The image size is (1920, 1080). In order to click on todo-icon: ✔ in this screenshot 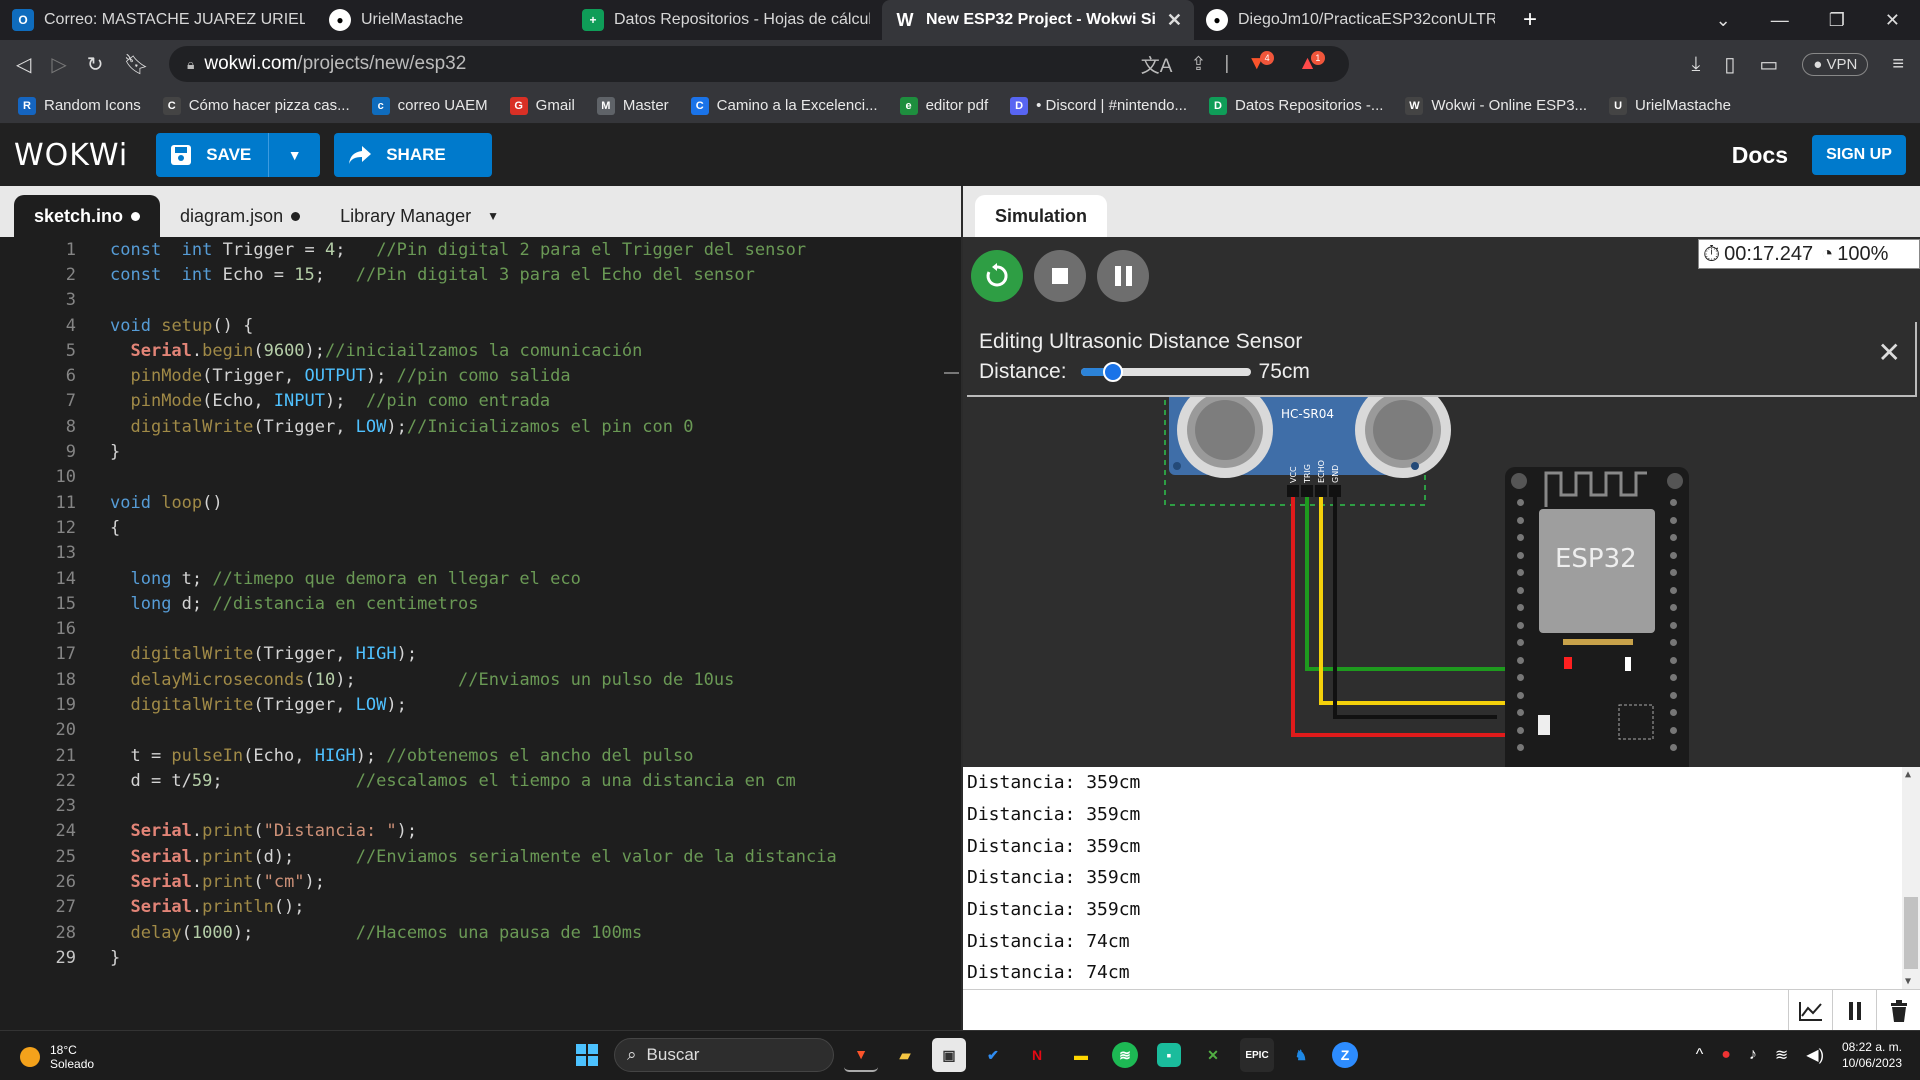, I will do `click(993, 1055)`.